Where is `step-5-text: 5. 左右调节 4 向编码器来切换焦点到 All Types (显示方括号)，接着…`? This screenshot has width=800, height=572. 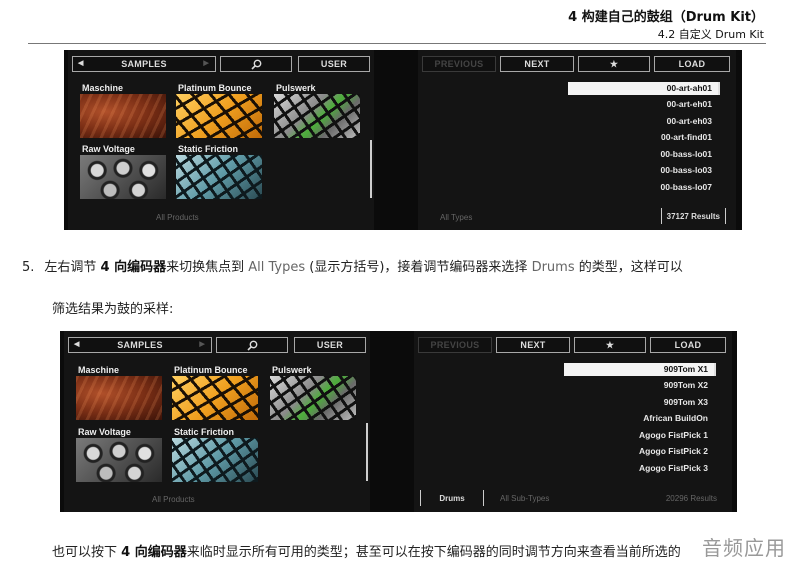 step-5-text: 5. 左右调节 4 向编码器来切换焦点到 All Types (显示方括号)，接着… is located at coordinates (352, 265).